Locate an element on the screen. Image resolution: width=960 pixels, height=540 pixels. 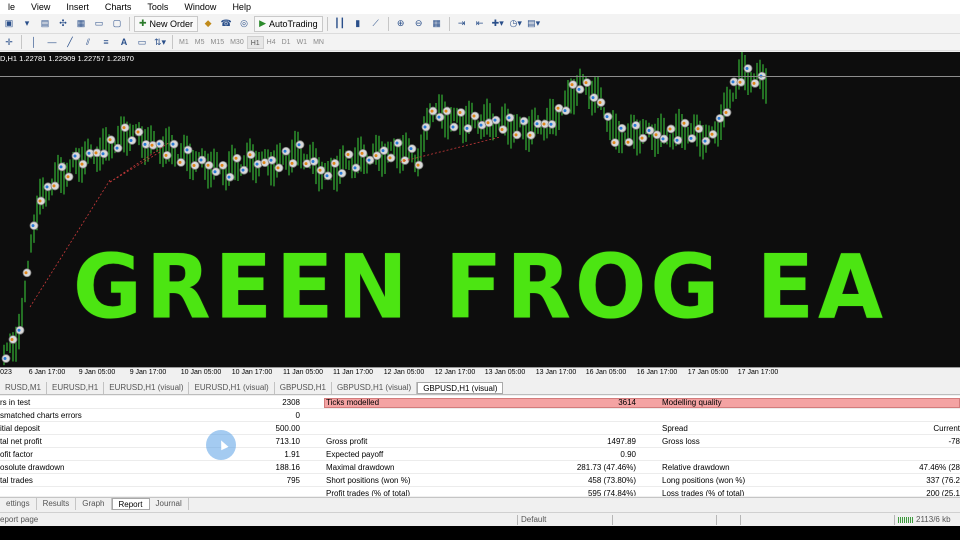
tester-tab: Report is located at coordinates (130, 504).